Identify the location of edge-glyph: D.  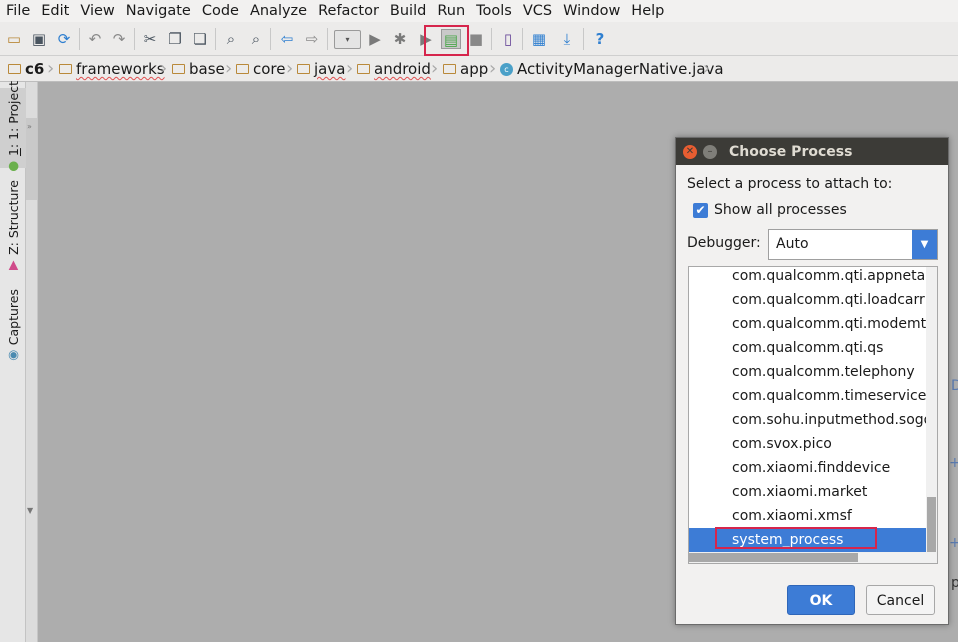
(954, 386).